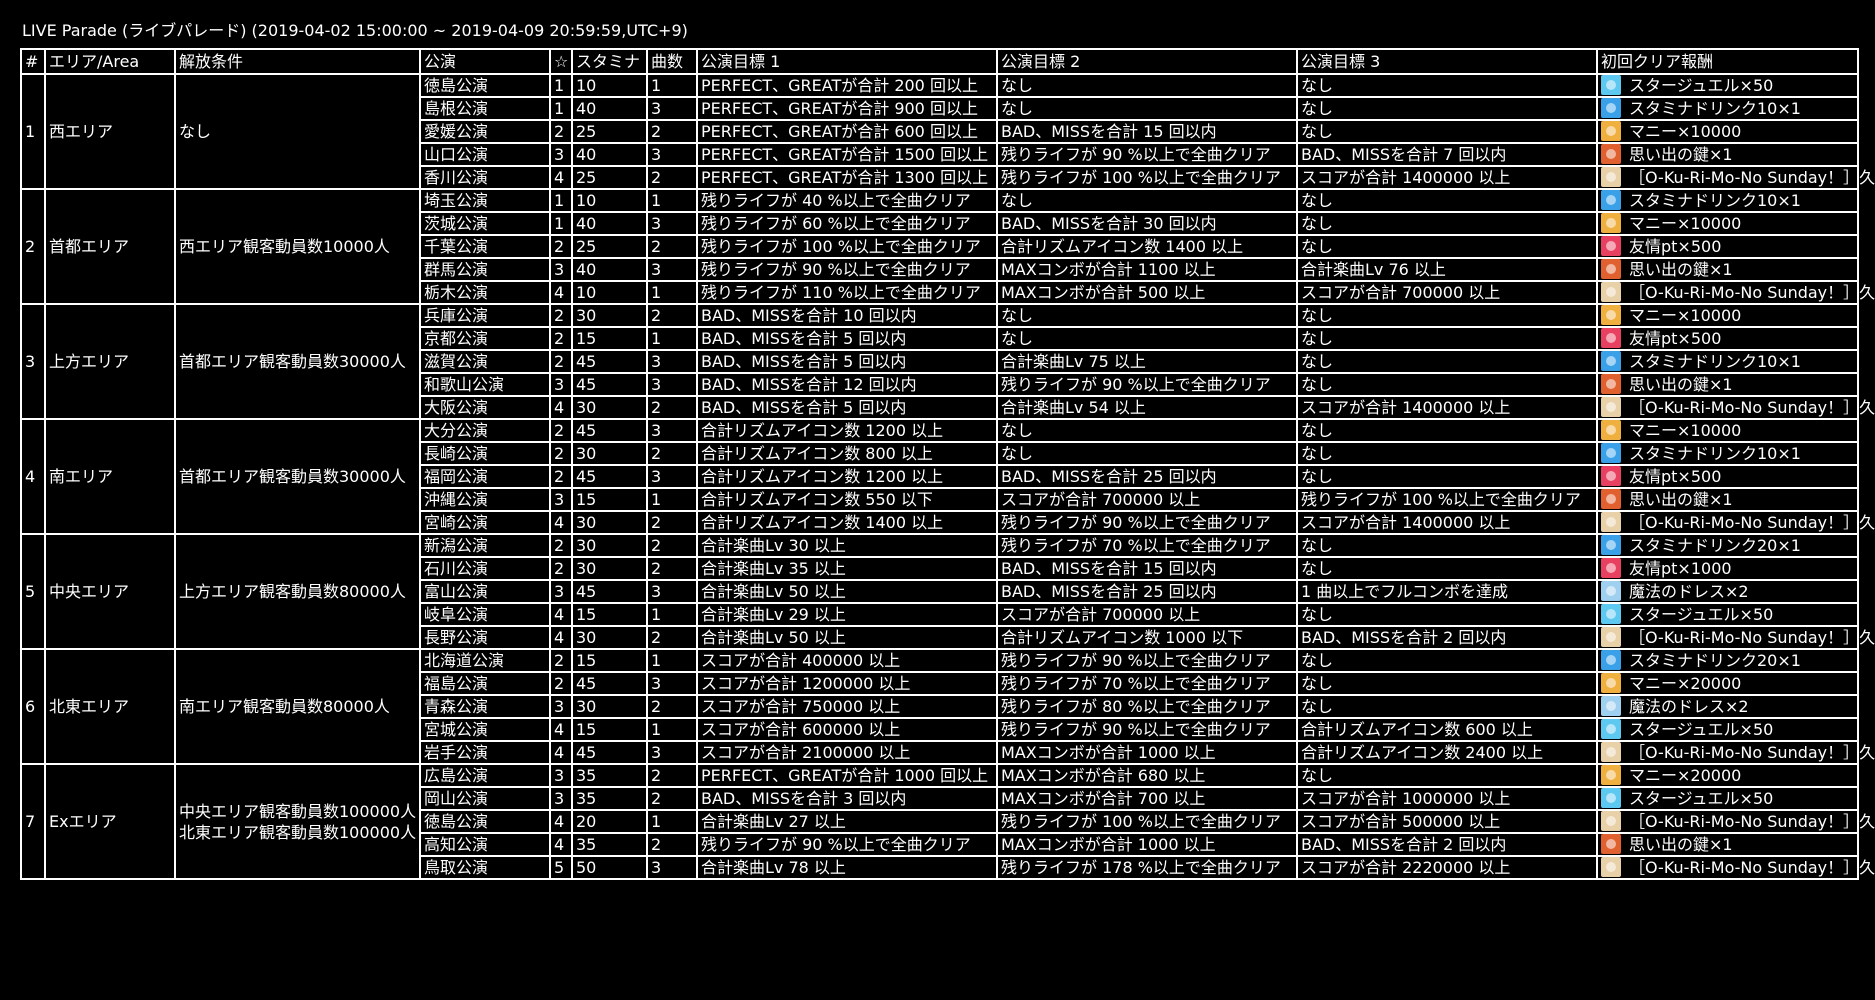  What do you see at coordinates (1147, 407) in the screenshot?
I see `live-goal-2: 合計楽曲Lv 54 以上` at bounding box center [1147, 407].